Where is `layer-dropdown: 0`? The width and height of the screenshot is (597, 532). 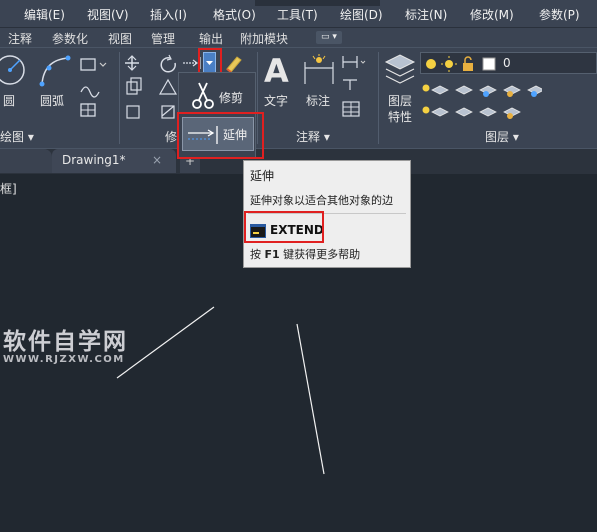
layer-dropdown: 0 is located at coordinates (508, 63).